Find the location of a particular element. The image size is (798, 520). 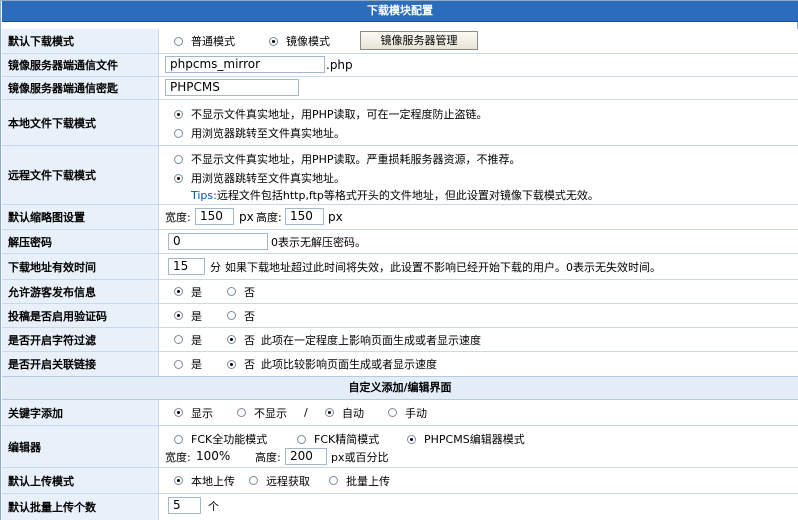

label-batch-count: 默认批量上传个数 is located at coordinates (80, 507).